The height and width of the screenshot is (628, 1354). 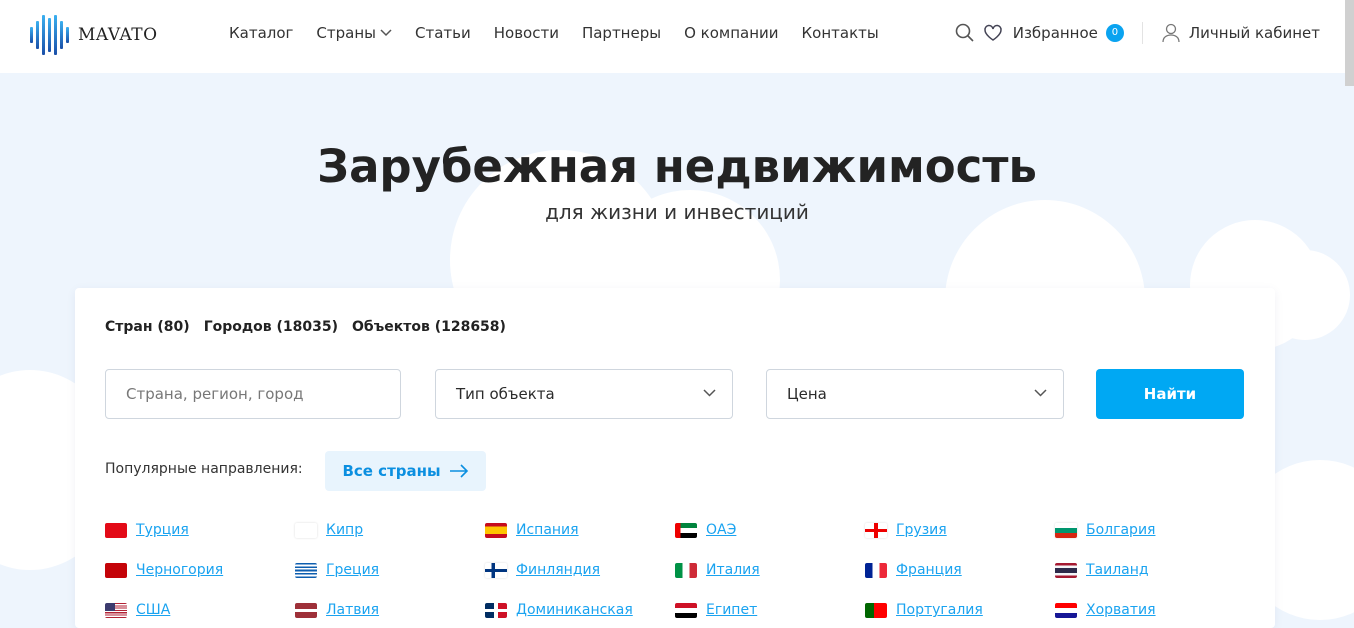 I want to click on country-link: Болгария, so click(x=1120, y=530).